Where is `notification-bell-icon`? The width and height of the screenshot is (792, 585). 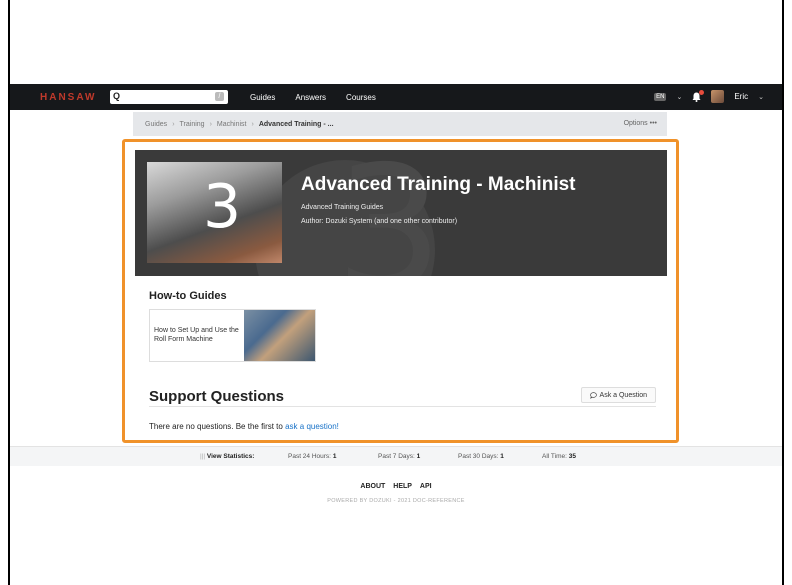
notification-bell-icon is located at coordinates (698, 95).